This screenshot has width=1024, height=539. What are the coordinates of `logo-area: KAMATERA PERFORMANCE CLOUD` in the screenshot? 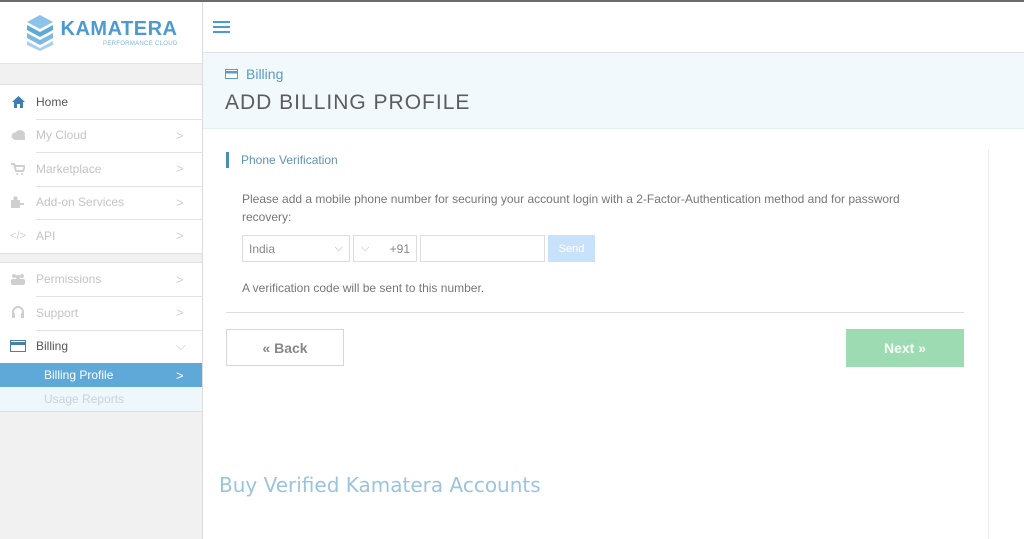 It's located at (101, 33).